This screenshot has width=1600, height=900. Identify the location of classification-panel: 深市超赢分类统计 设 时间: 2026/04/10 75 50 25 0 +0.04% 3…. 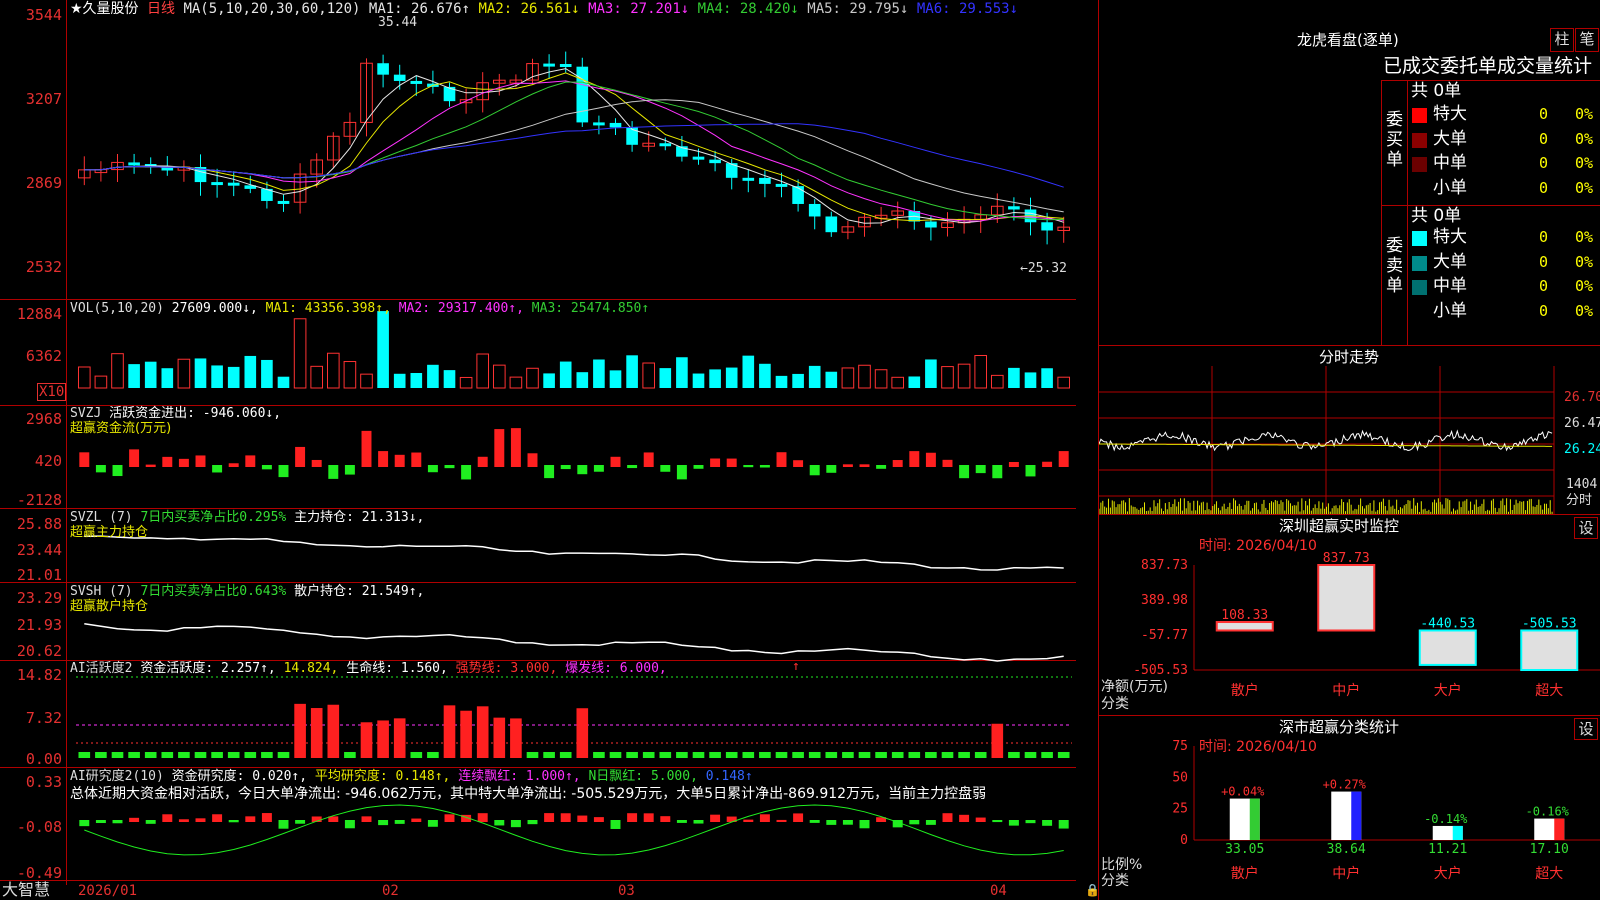
(1349, 808).